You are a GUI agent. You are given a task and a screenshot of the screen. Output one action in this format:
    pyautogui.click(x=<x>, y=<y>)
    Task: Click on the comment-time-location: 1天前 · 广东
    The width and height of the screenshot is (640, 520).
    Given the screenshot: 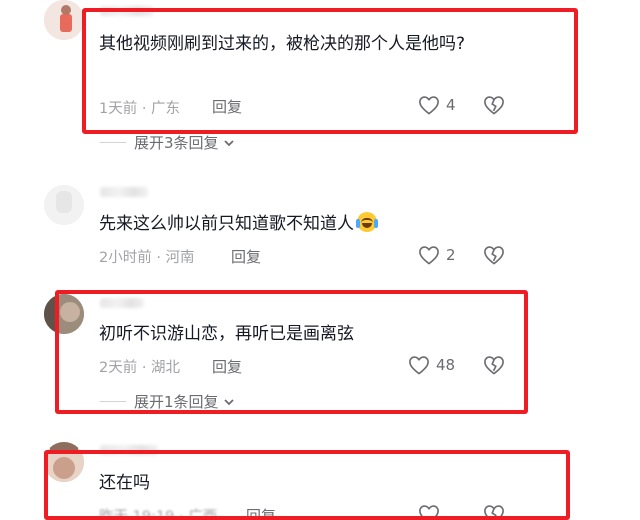 What is the action you would take?
    pyautogui.click(x=140, y=109)
    